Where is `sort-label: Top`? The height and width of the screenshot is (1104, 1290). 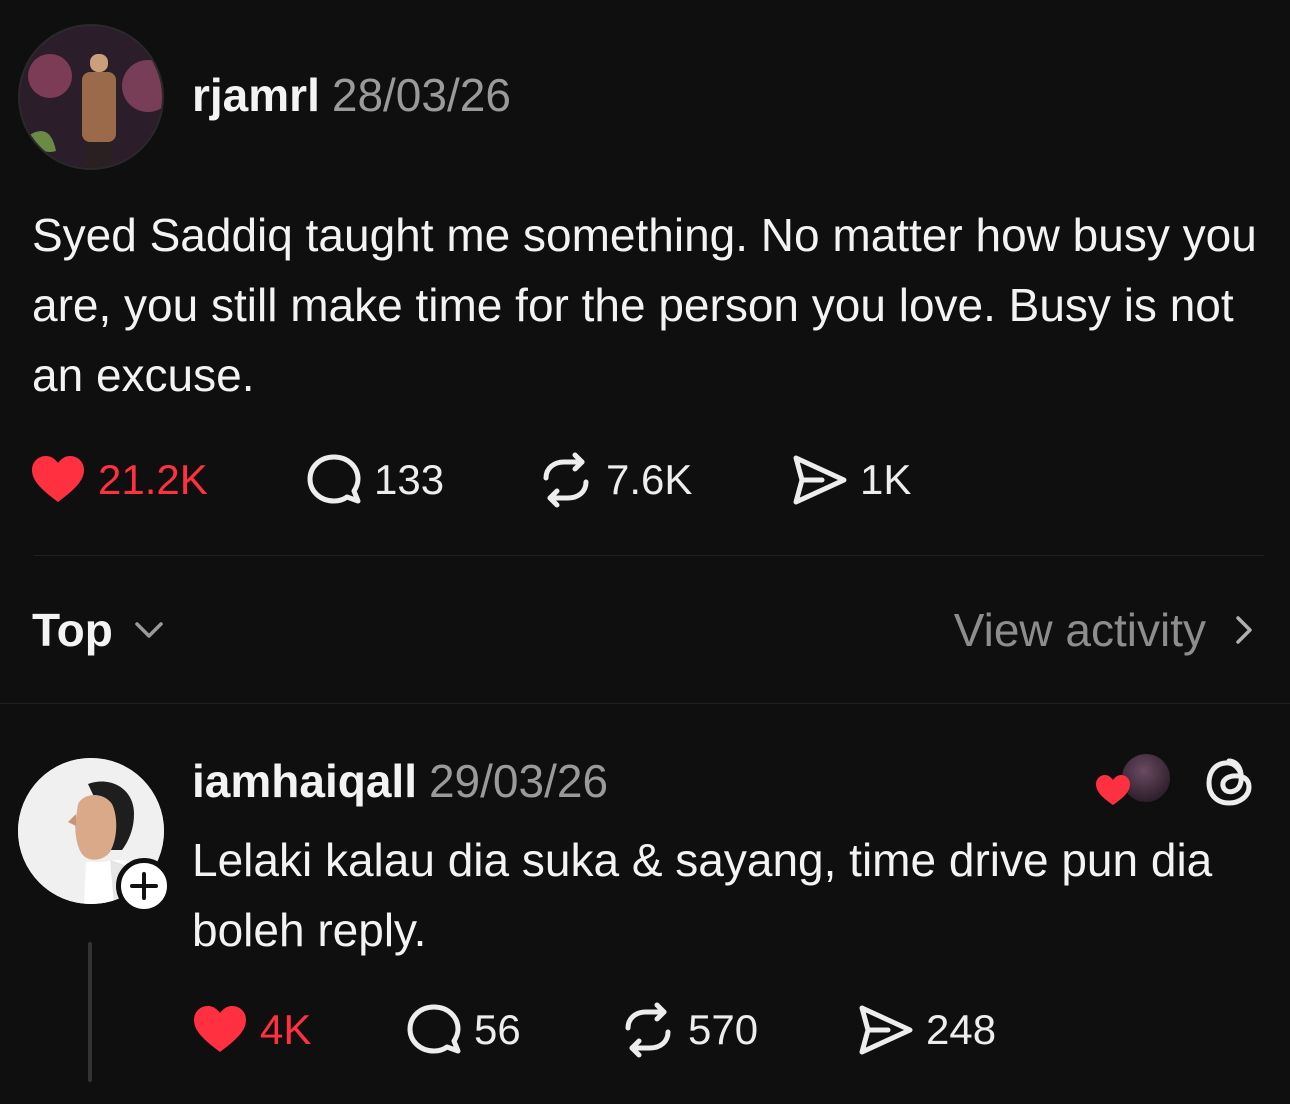 sort-label: Top is located at coordinates (72, 630).